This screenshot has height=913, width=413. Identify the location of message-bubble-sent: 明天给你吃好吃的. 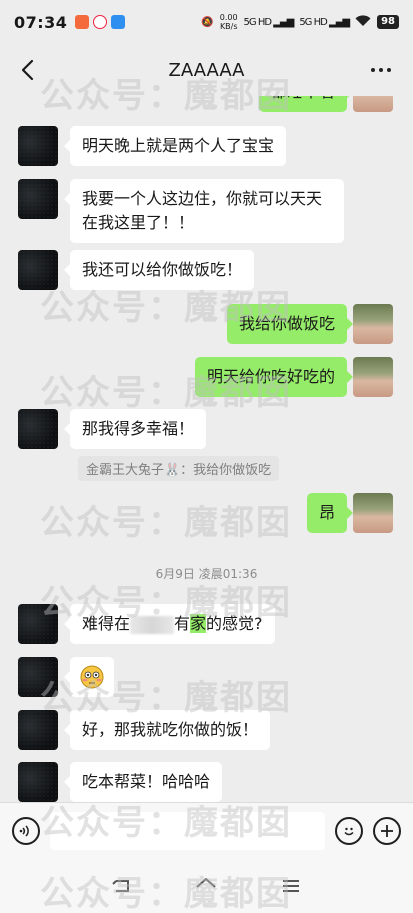
(274, 377).